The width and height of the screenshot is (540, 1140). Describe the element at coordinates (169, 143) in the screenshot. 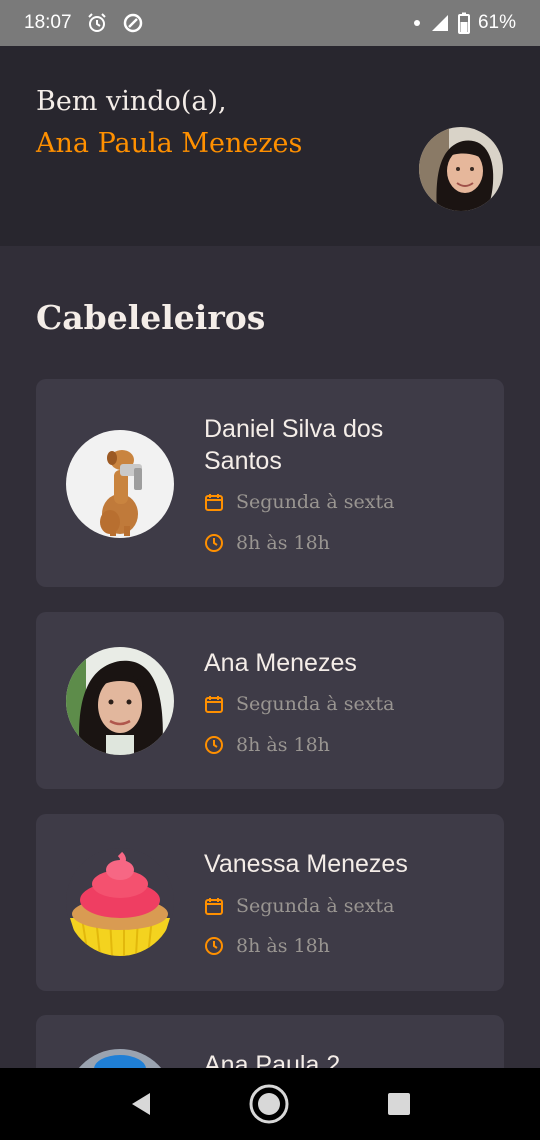

I see `user-name: Ana Paula Menezes` at that location.